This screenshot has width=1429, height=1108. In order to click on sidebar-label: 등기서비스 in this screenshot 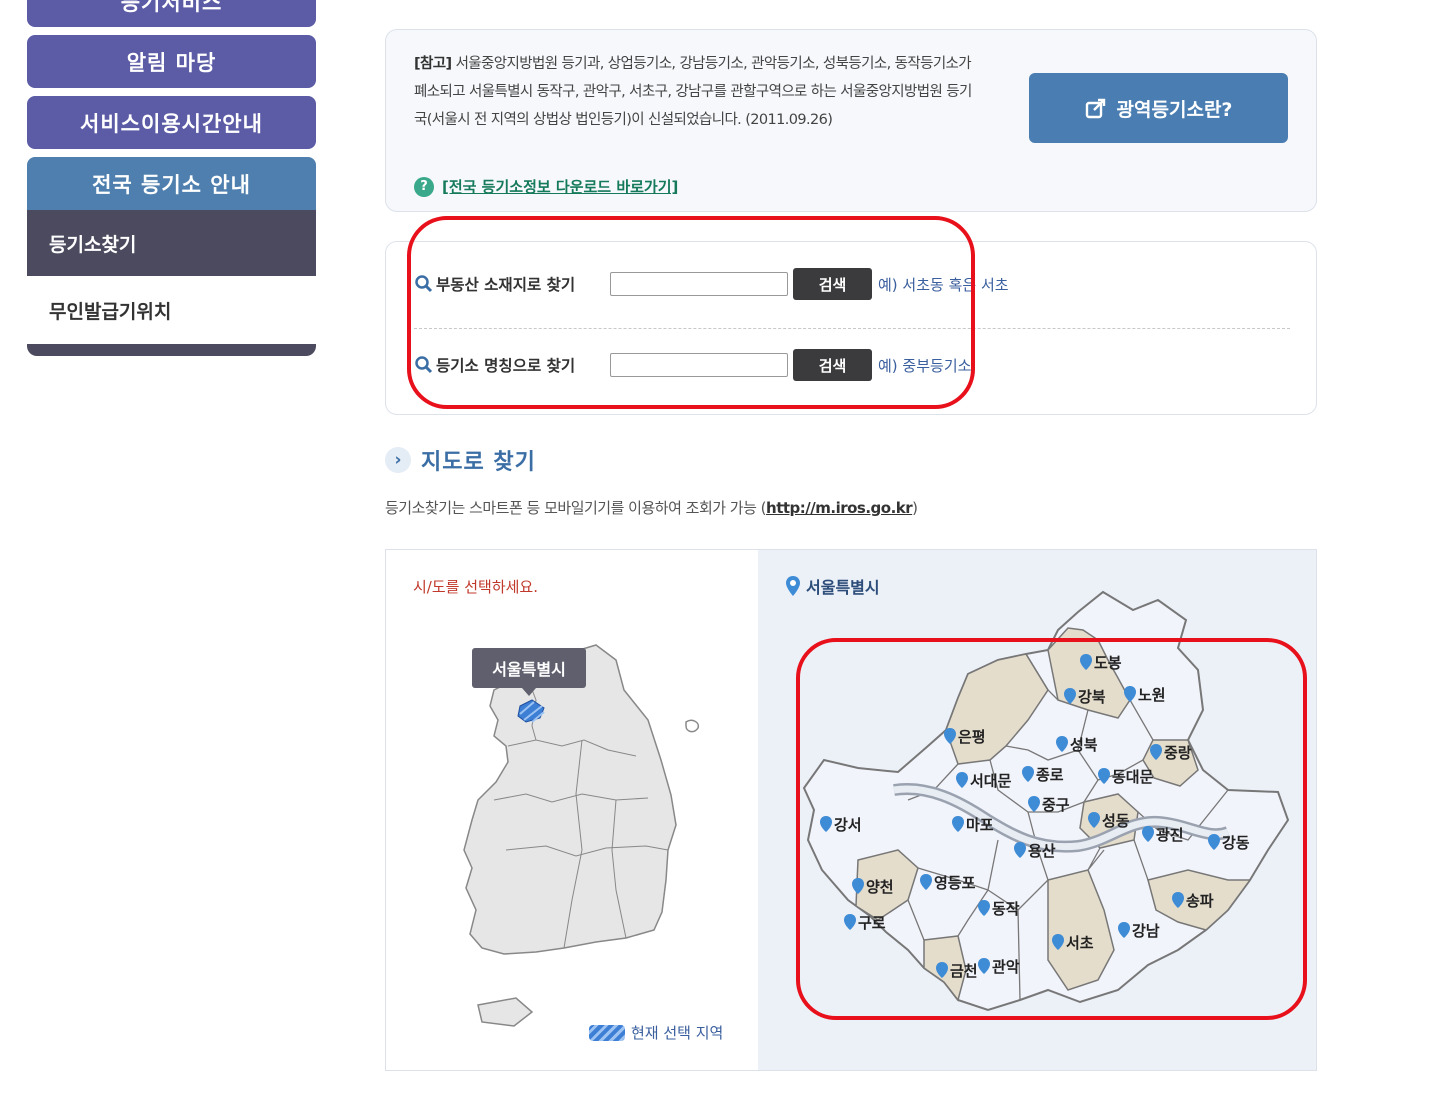, I will do `click(171, 7)`.